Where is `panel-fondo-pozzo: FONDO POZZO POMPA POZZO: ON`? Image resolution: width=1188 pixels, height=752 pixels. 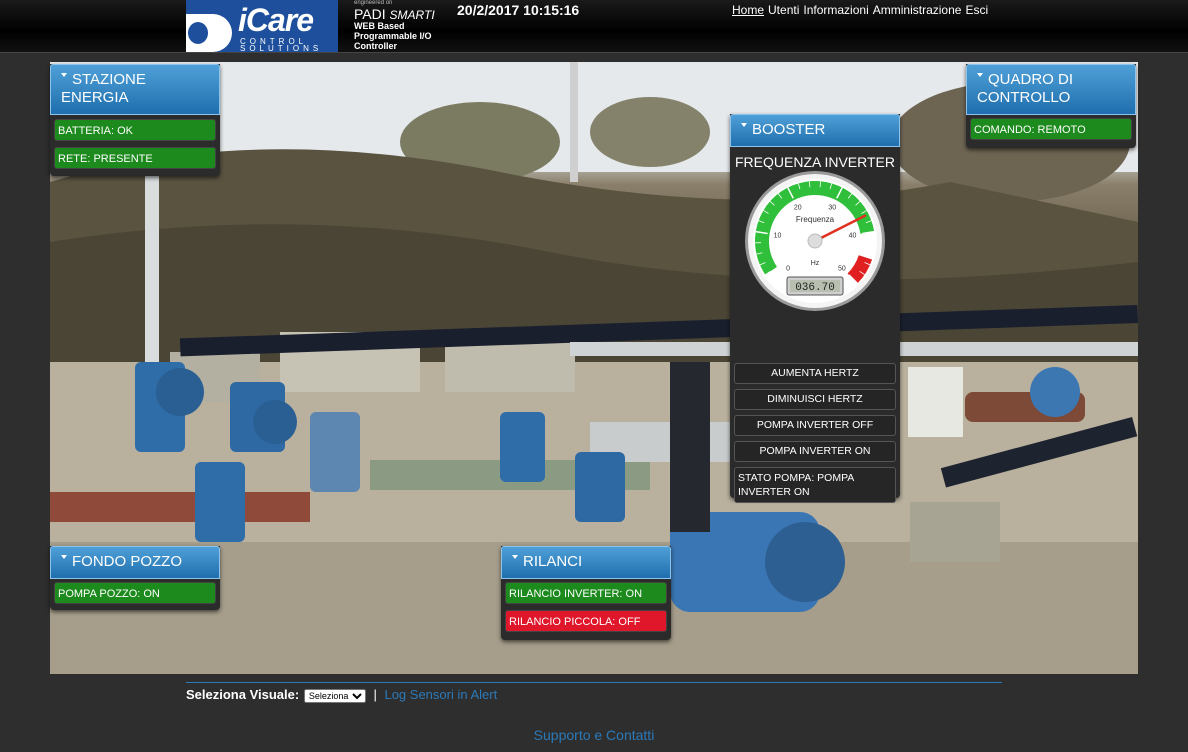
panel-fondo-pozzo: FONDO POZZO POMPA POZZO: ON is located at coordinates (135, 578).